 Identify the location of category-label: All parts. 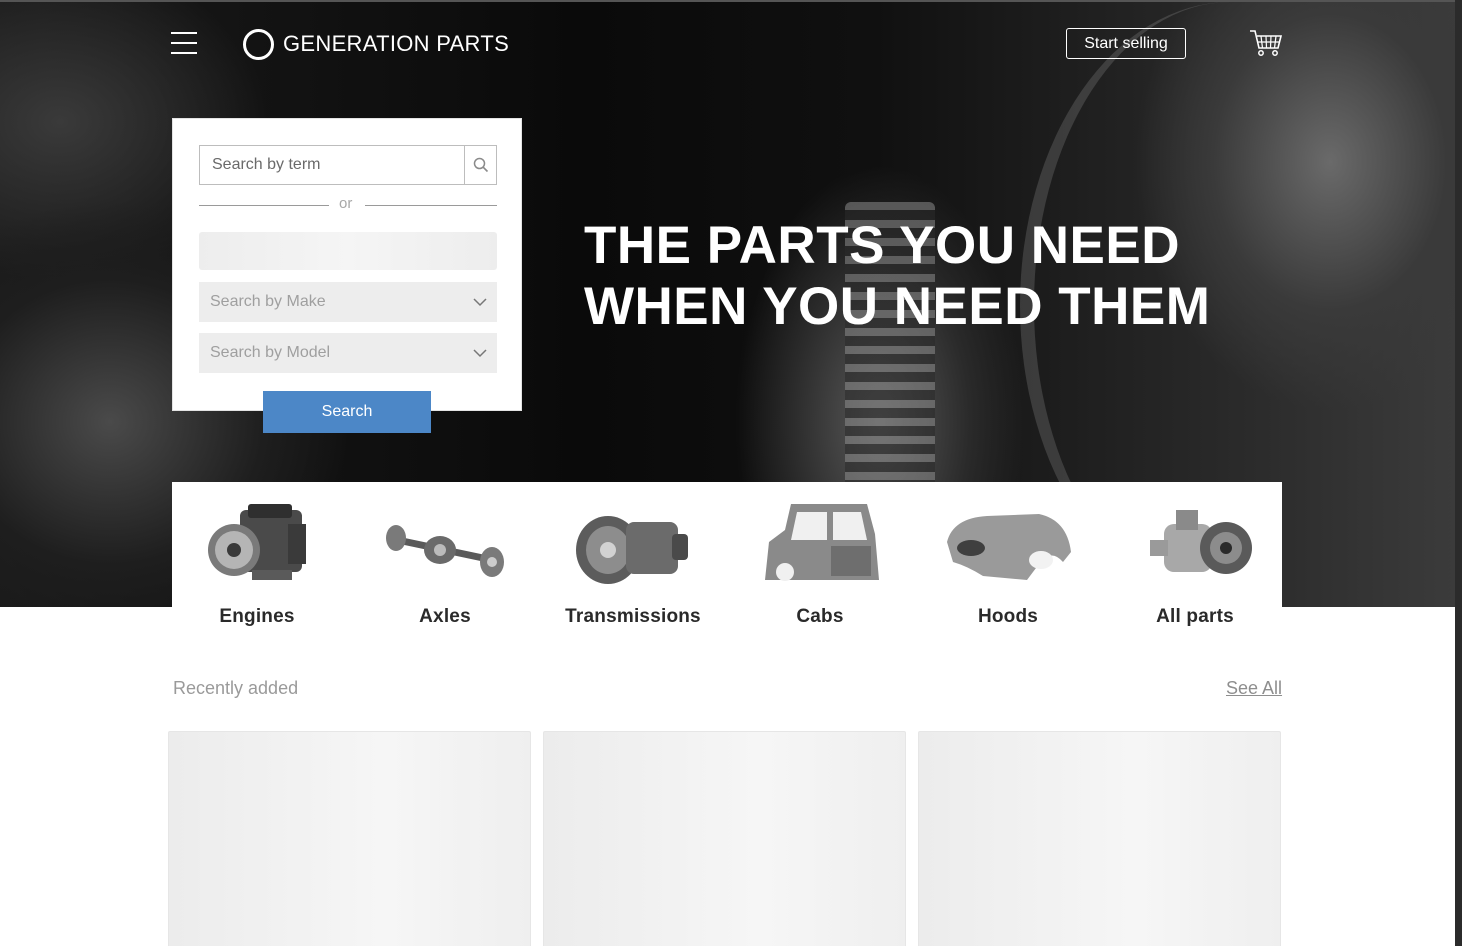
(1195, 616).